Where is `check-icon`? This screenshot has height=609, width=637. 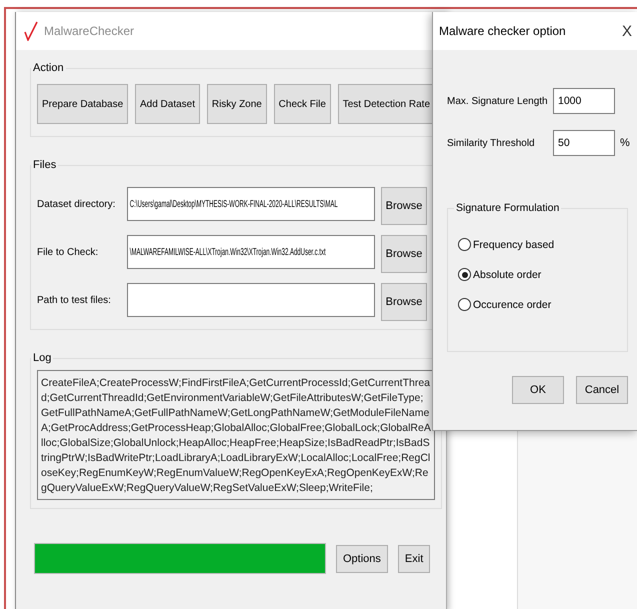 check-icon is located at coordinates (31, 31).